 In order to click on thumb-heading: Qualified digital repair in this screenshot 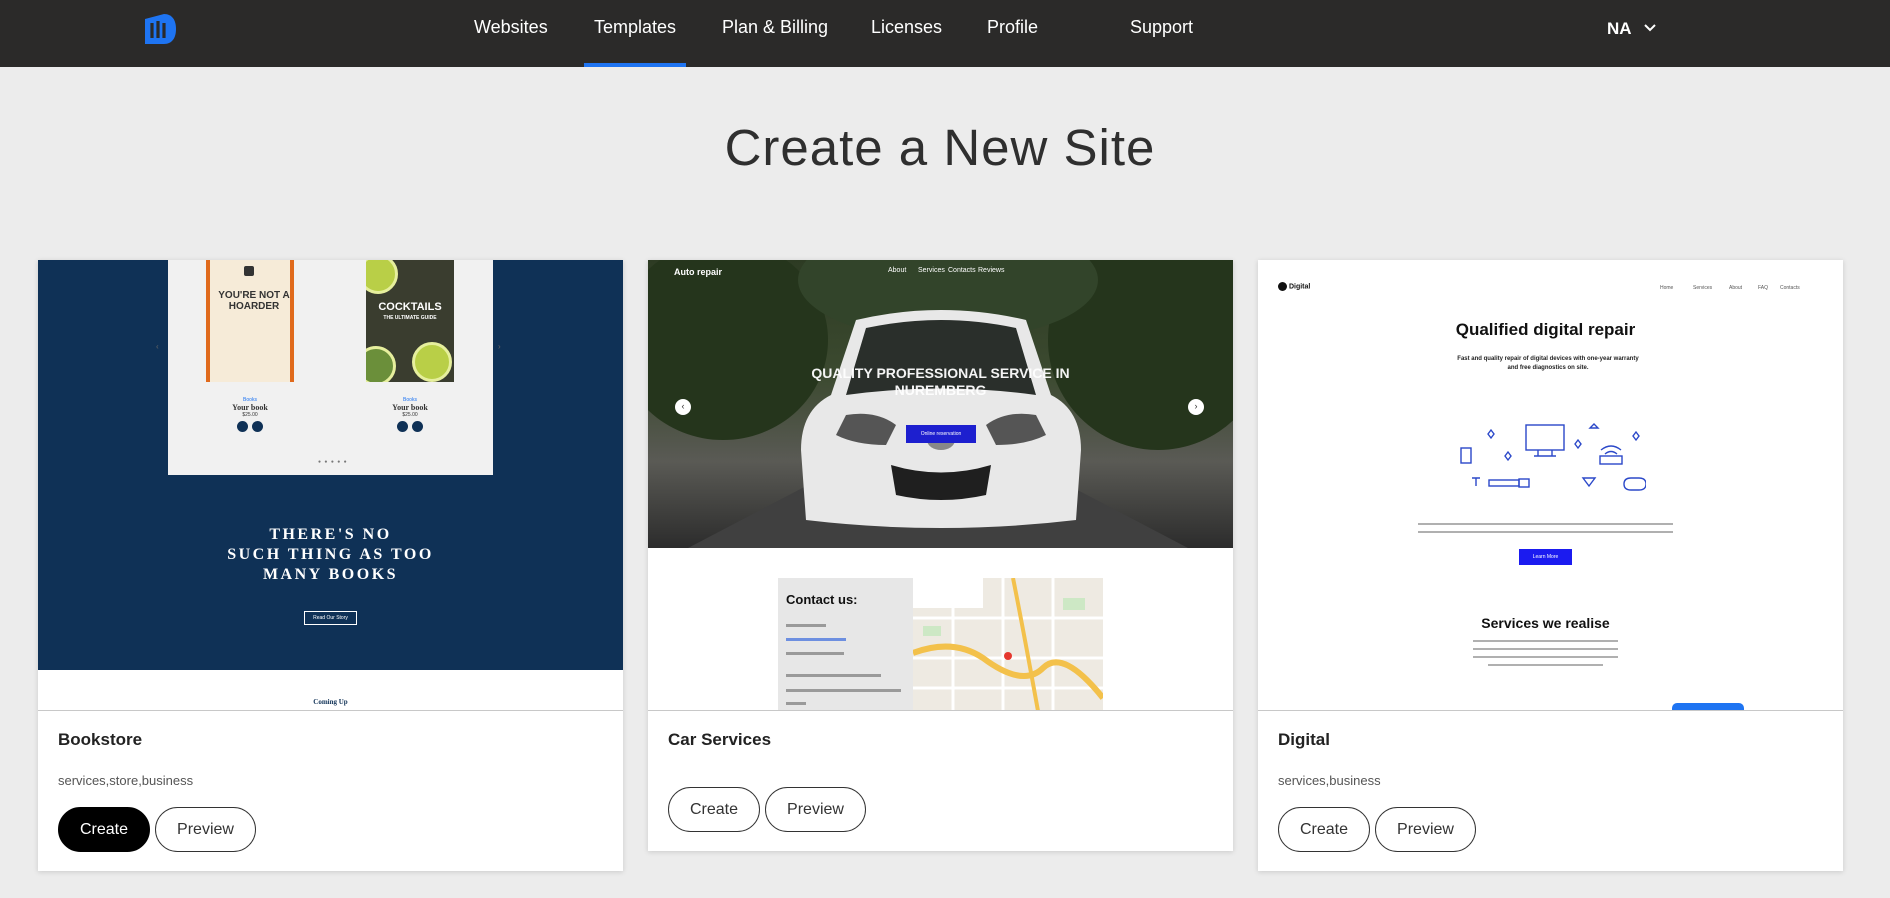, I will do `click(1545, 329)`.